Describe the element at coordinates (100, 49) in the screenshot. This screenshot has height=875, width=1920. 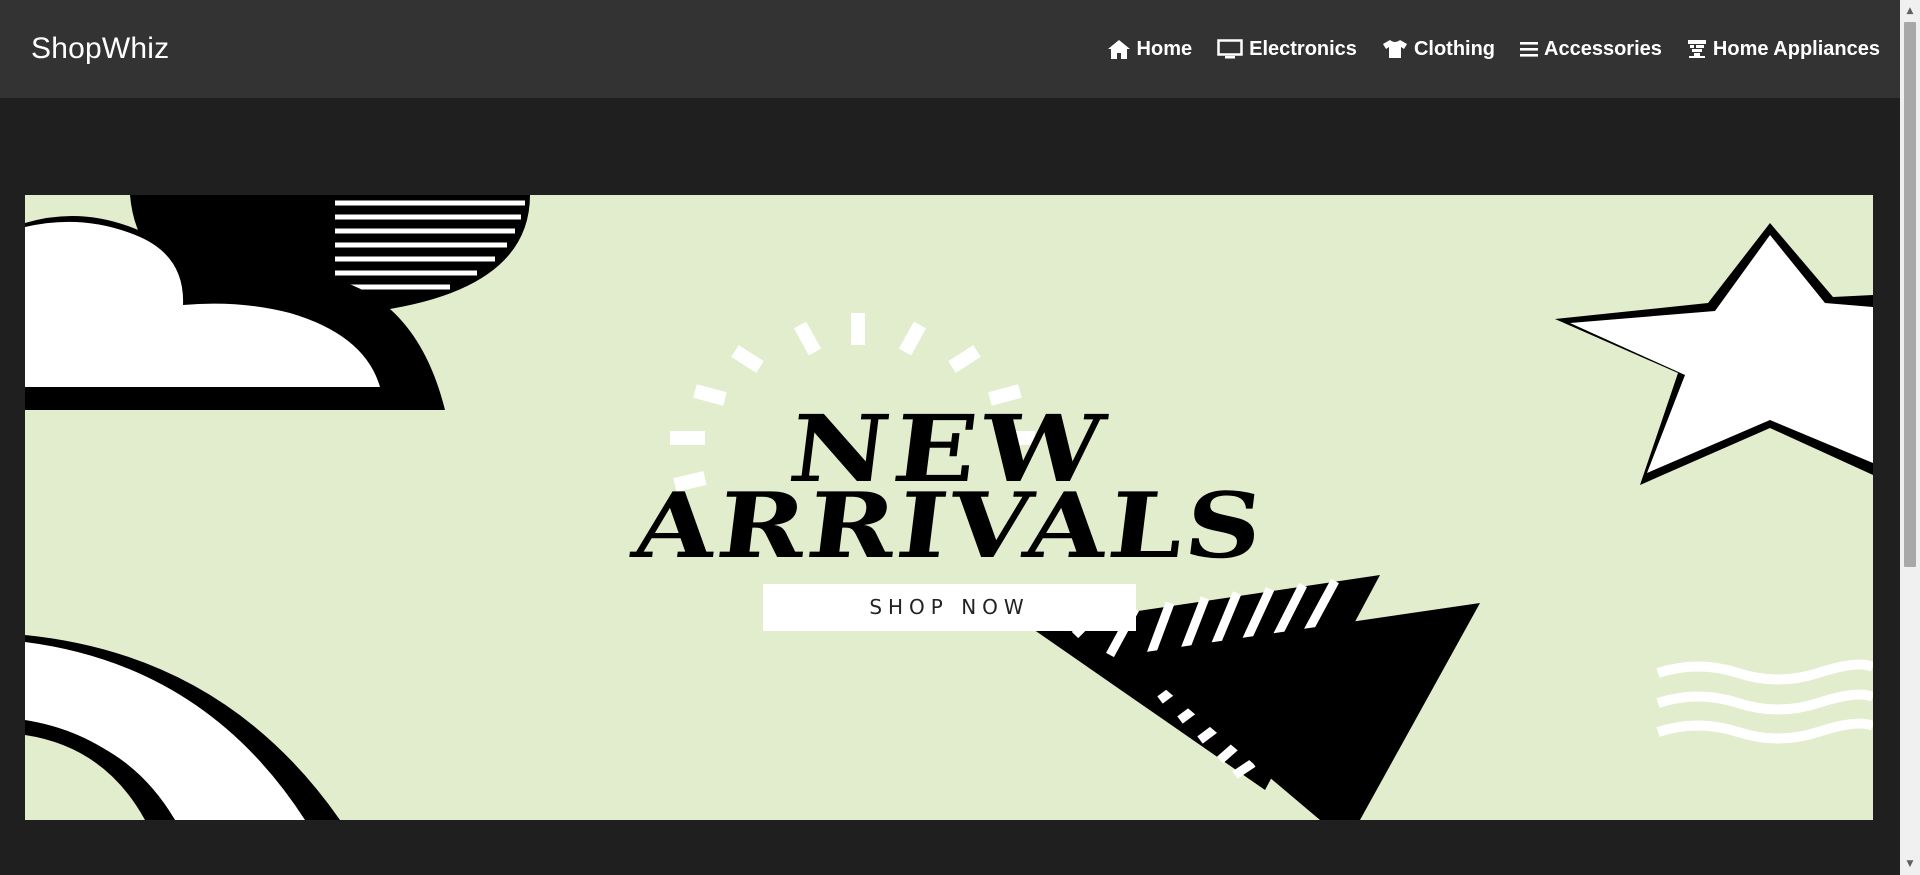
I see `brand-logo-link: ShopWhiz` at that location.